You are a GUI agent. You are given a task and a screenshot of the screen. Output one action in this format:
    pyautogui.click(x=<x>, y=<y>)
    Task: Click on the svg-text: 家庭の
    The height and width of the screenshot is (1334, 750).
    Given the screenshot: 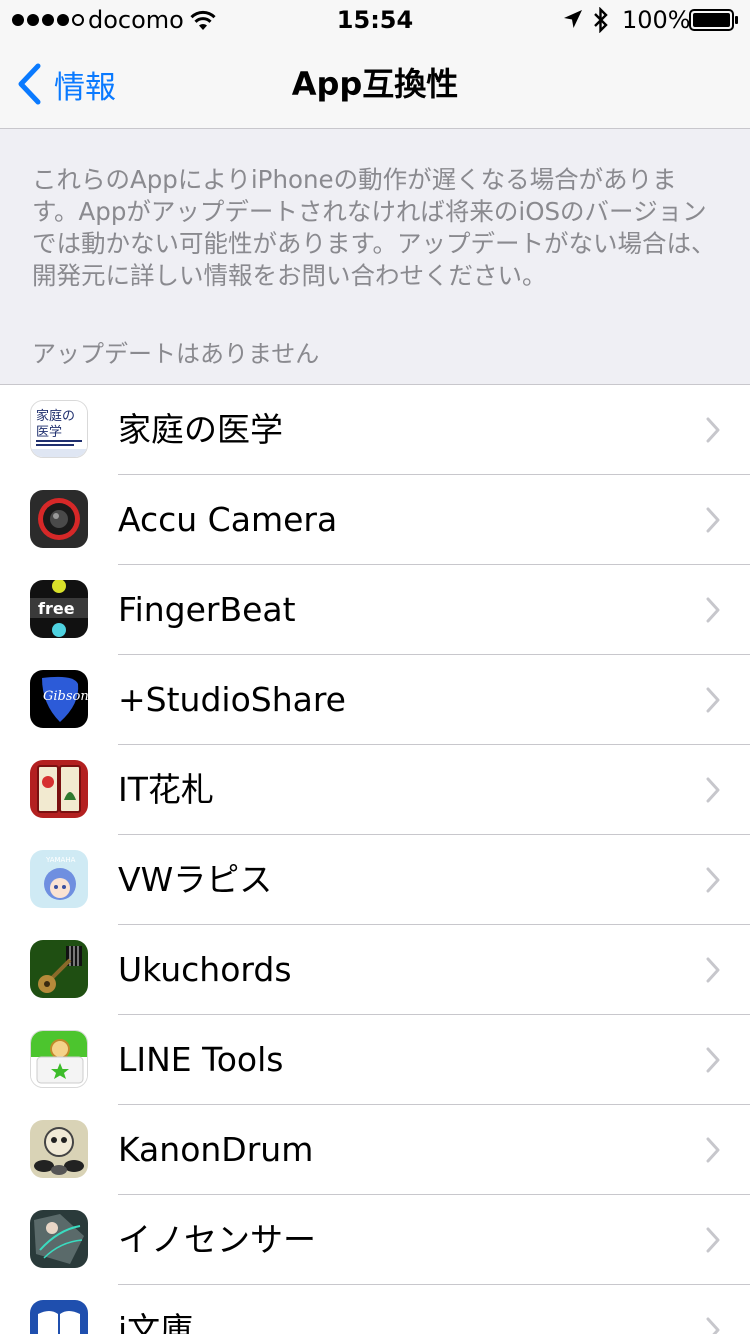 What is the action you would take?
    pyautogui.click(x=55, y=416)
    